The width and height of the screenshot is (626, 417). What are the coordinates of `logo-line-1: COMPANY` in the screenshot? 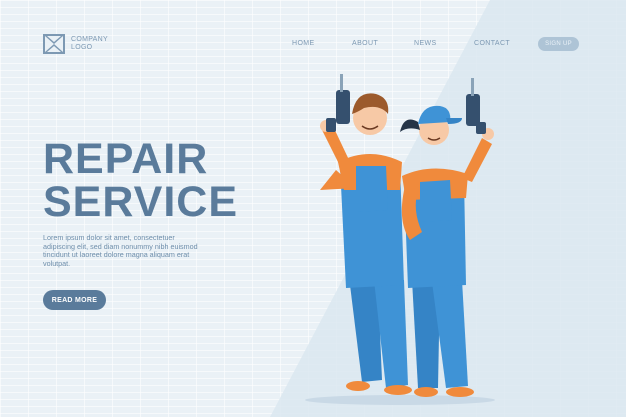 It's located at (89, 39).